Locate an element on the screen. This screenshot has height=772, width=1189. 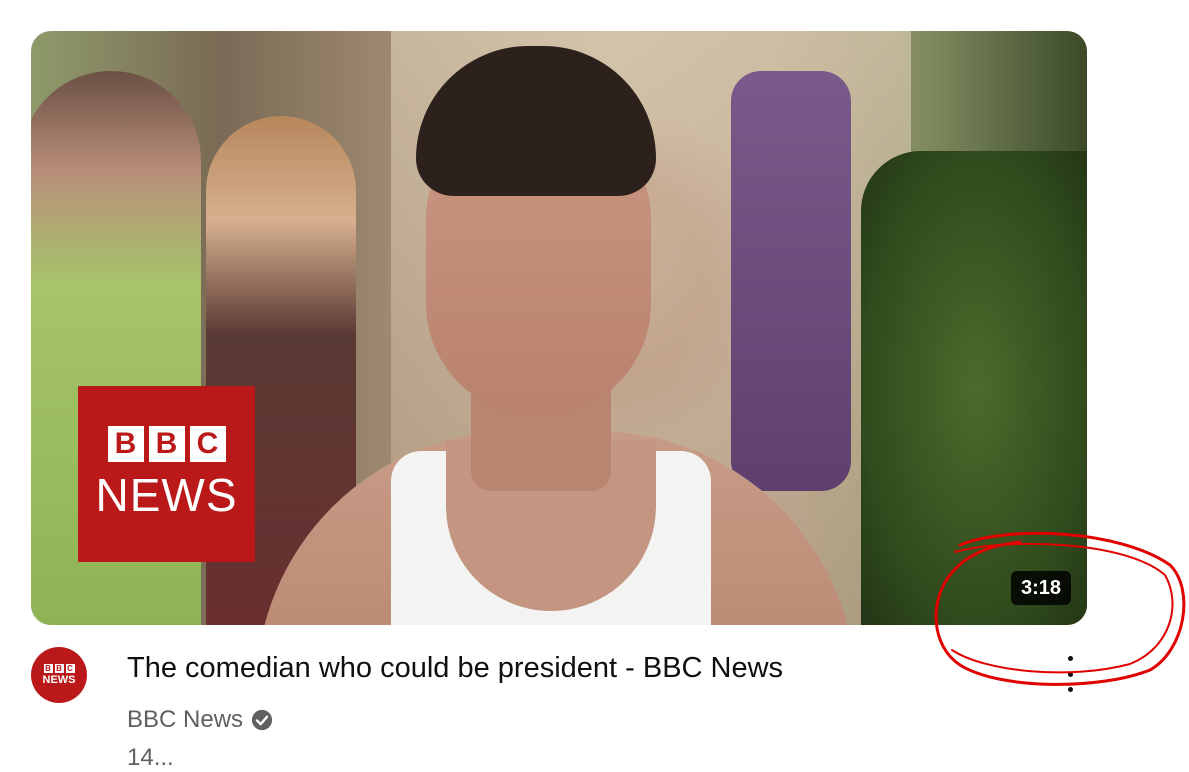
verified-check-icon is located at coordinates (262, 720).